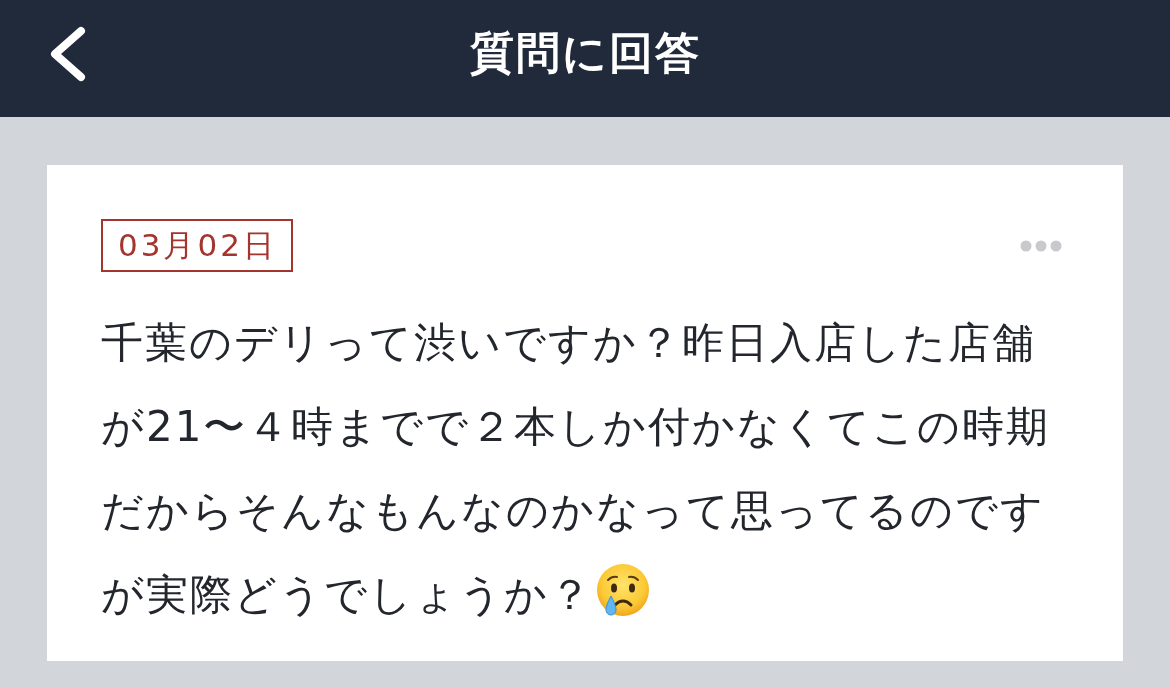 This screenshot has width=1170, height=688. Describe the element at coordinates (585, 54) in the screenshot. I see `screen-title: 質問に回答` at that location.